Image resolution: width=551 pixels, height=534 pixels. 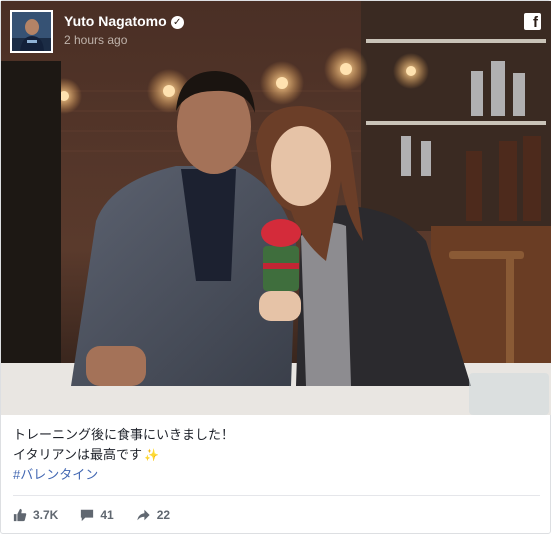 What do you see at coordinates (532, 22) in the screenshot?
I see `facebook-icon: f` at bounding box center [532, 22].